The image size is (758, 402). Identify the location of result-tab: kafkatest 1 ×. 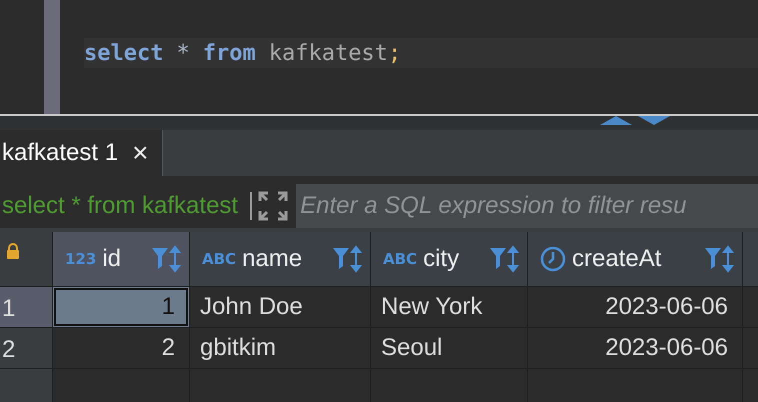
(82, 153).